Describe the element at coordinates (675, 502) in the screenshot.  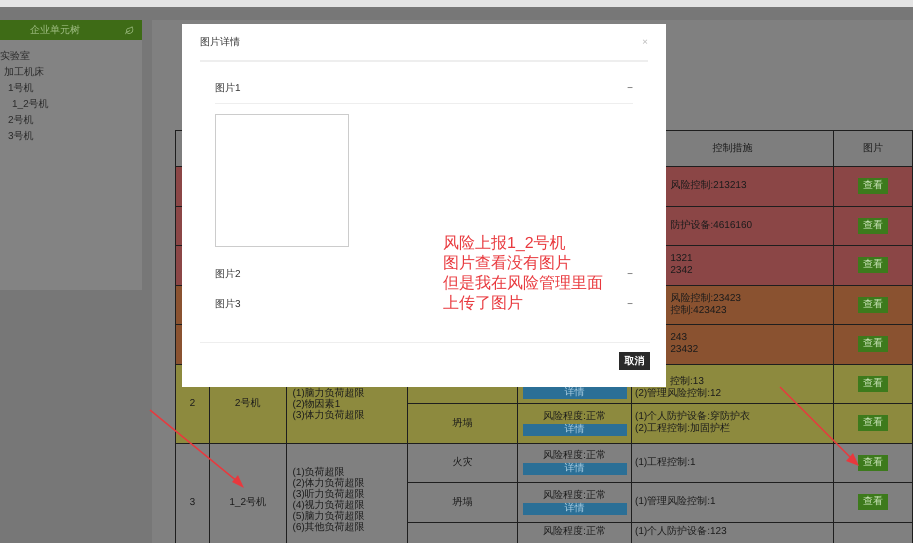
I see `control-measure-text: (1)管理风险控制:1` at that location.